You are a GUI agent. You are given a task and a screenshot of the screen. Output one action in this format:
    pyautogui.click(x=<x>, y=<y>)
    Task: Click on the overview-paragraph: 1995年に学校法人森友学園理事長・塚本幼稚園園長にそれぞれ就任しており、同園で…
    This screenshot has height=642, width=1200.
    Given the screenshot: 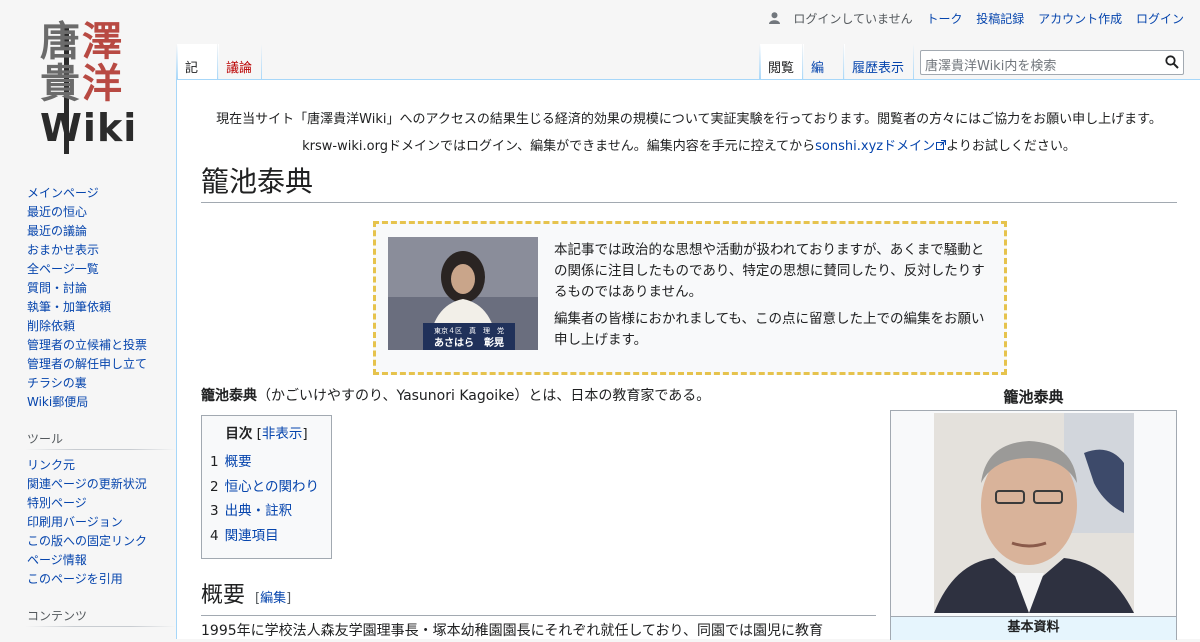 What is the action you would take?
    pyautogui.click(x=512, y=631)
    